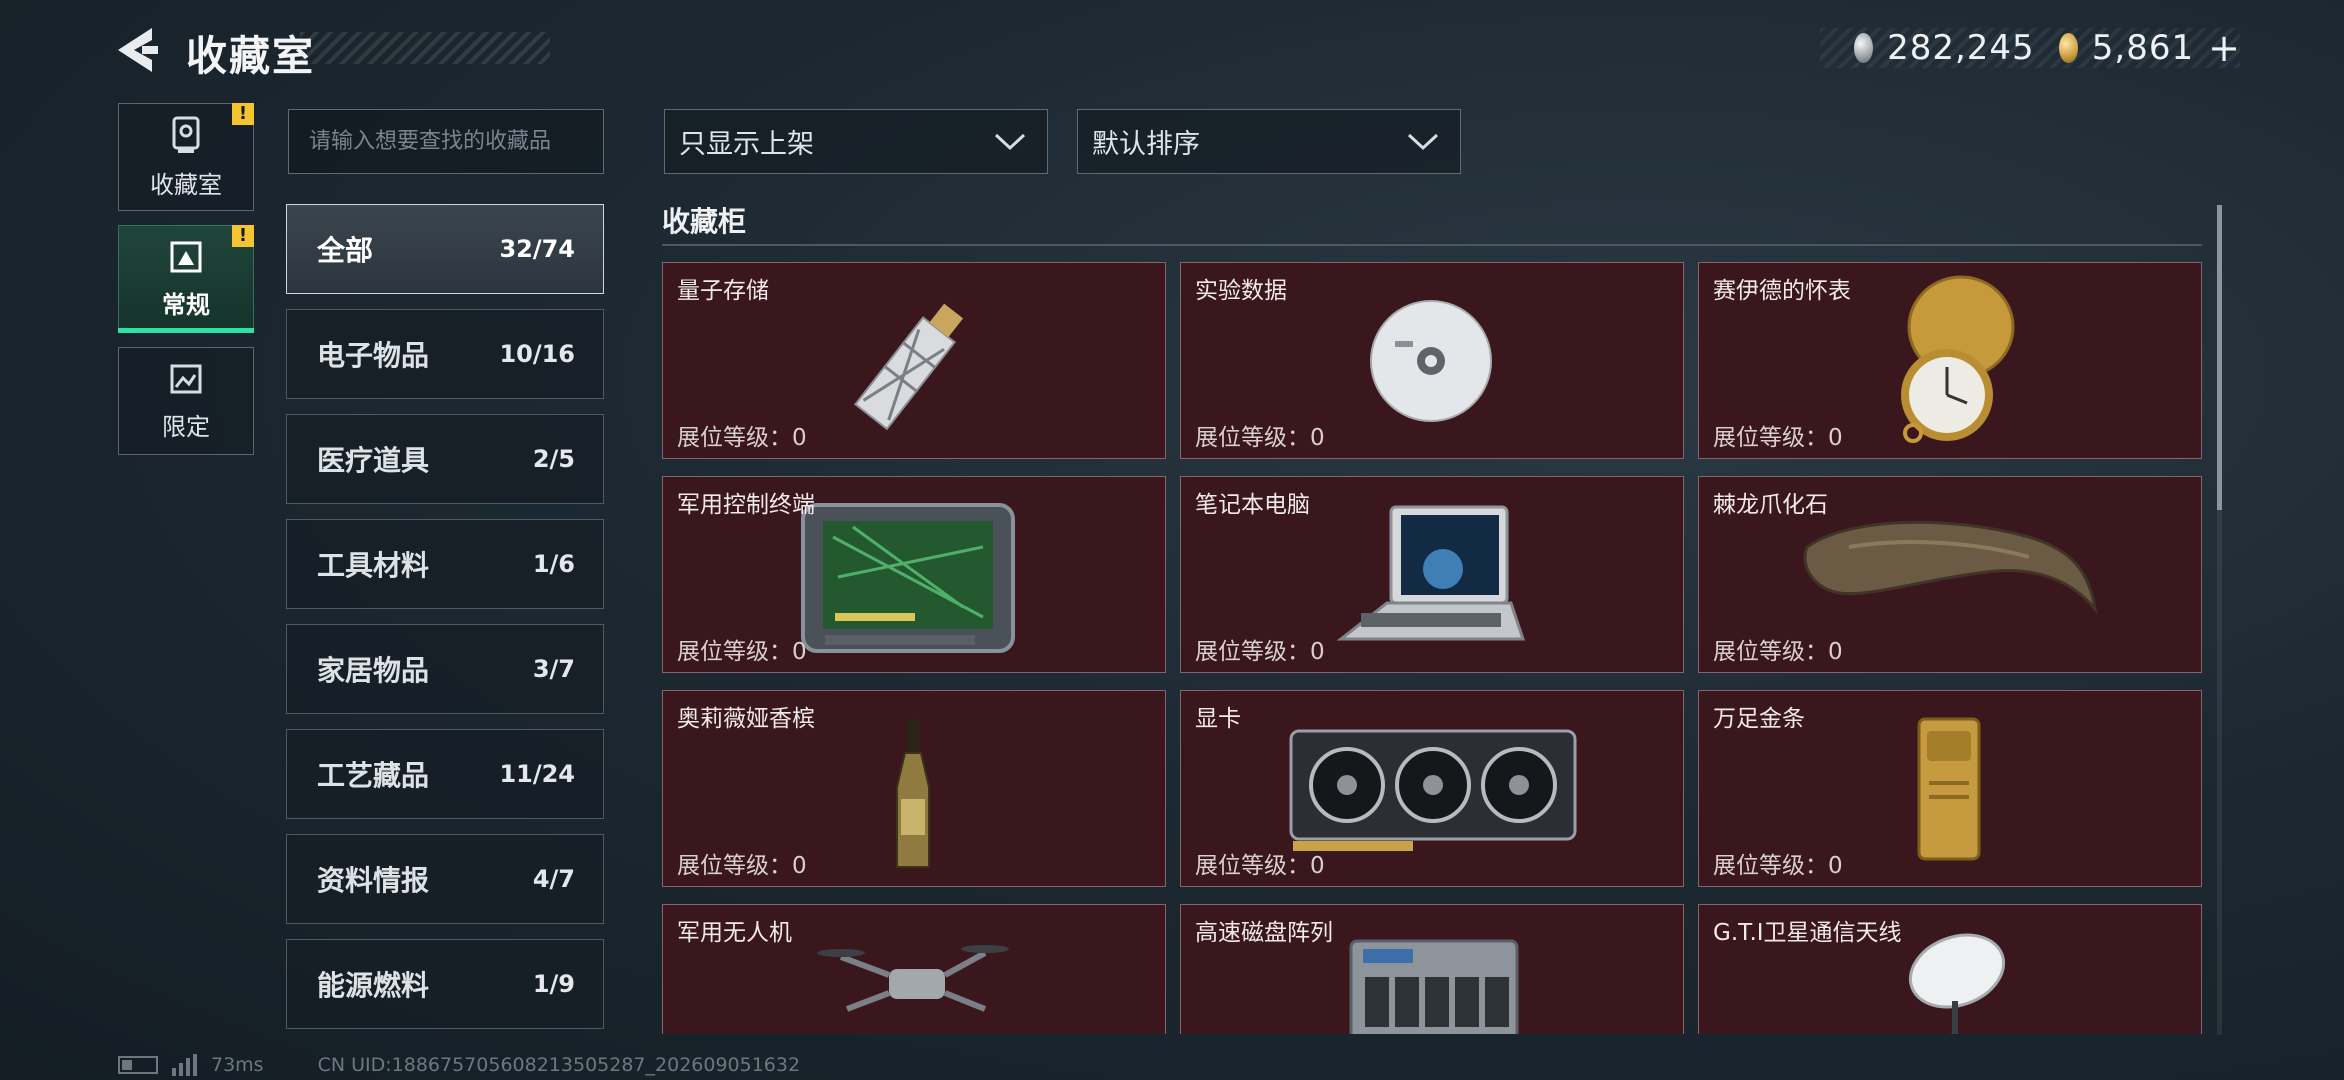 The image size is (2344, 1080). What do you see at coordinates (186, 401) in the screenshot?
I see `nav-tab-limited: 限定` at bounding box center [186, 401].